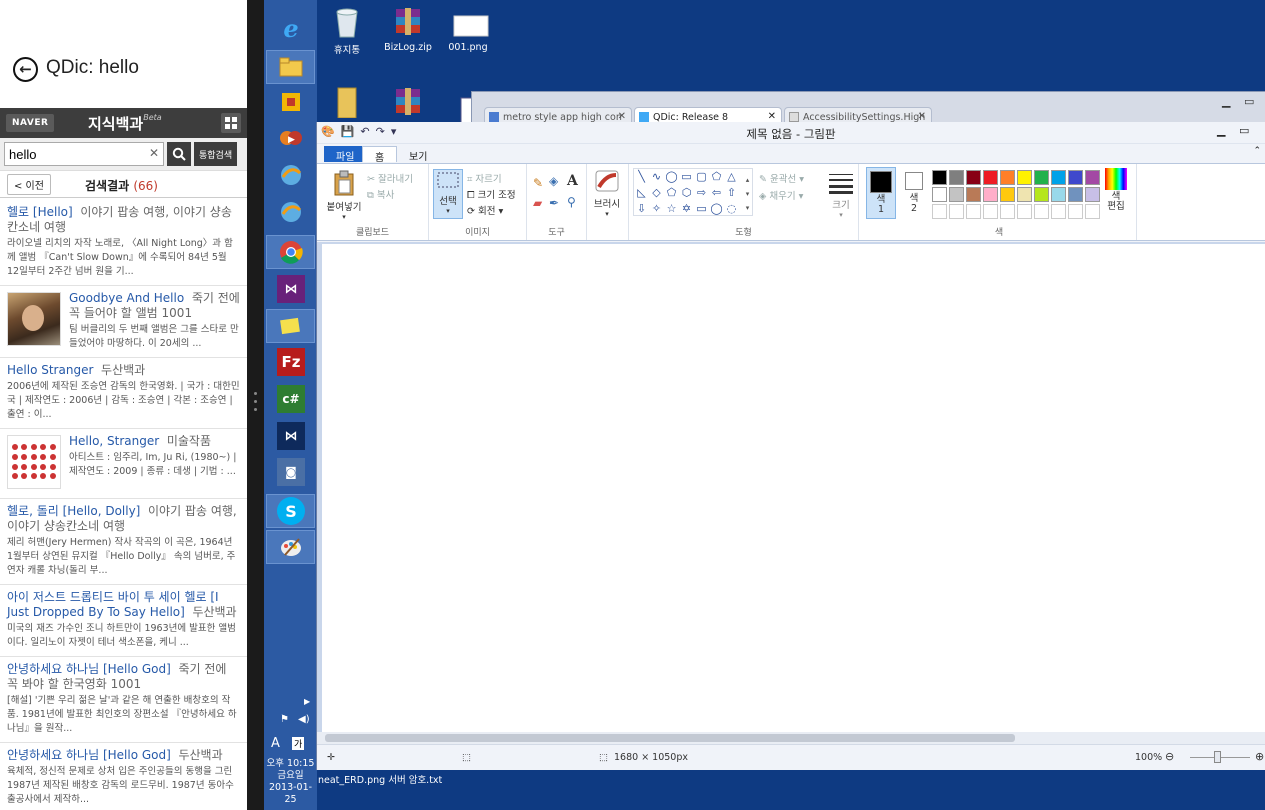 This screenshot has height=810, width=1265. Describe the element at coordinates (291, 326) in the screenshot. I see `sticky-notes-icon` at that location.